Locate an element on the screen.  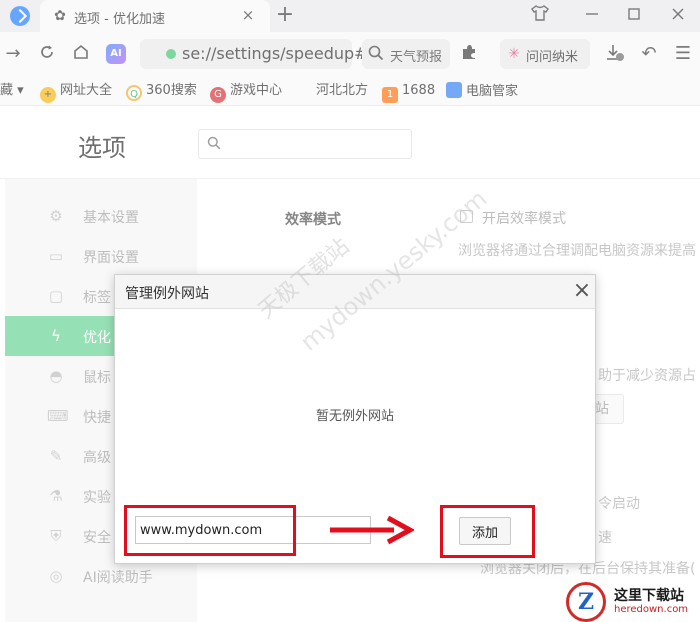
button-highlight-box is located at coordinates (487, 531).